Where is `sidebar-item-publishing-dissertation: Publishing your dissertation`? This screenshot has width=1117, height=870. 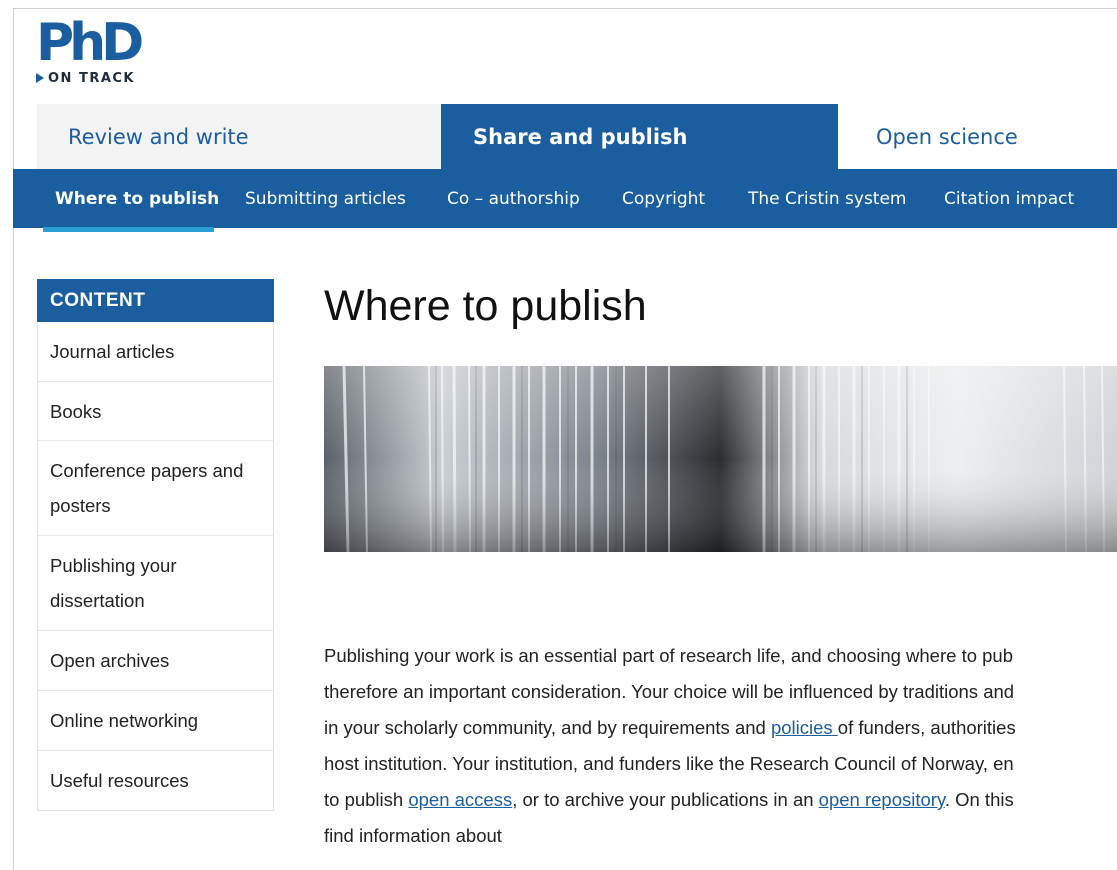 sidebar-item-publishing-dissertation: Publishing your dissertation is located at coordinates (155, 582).